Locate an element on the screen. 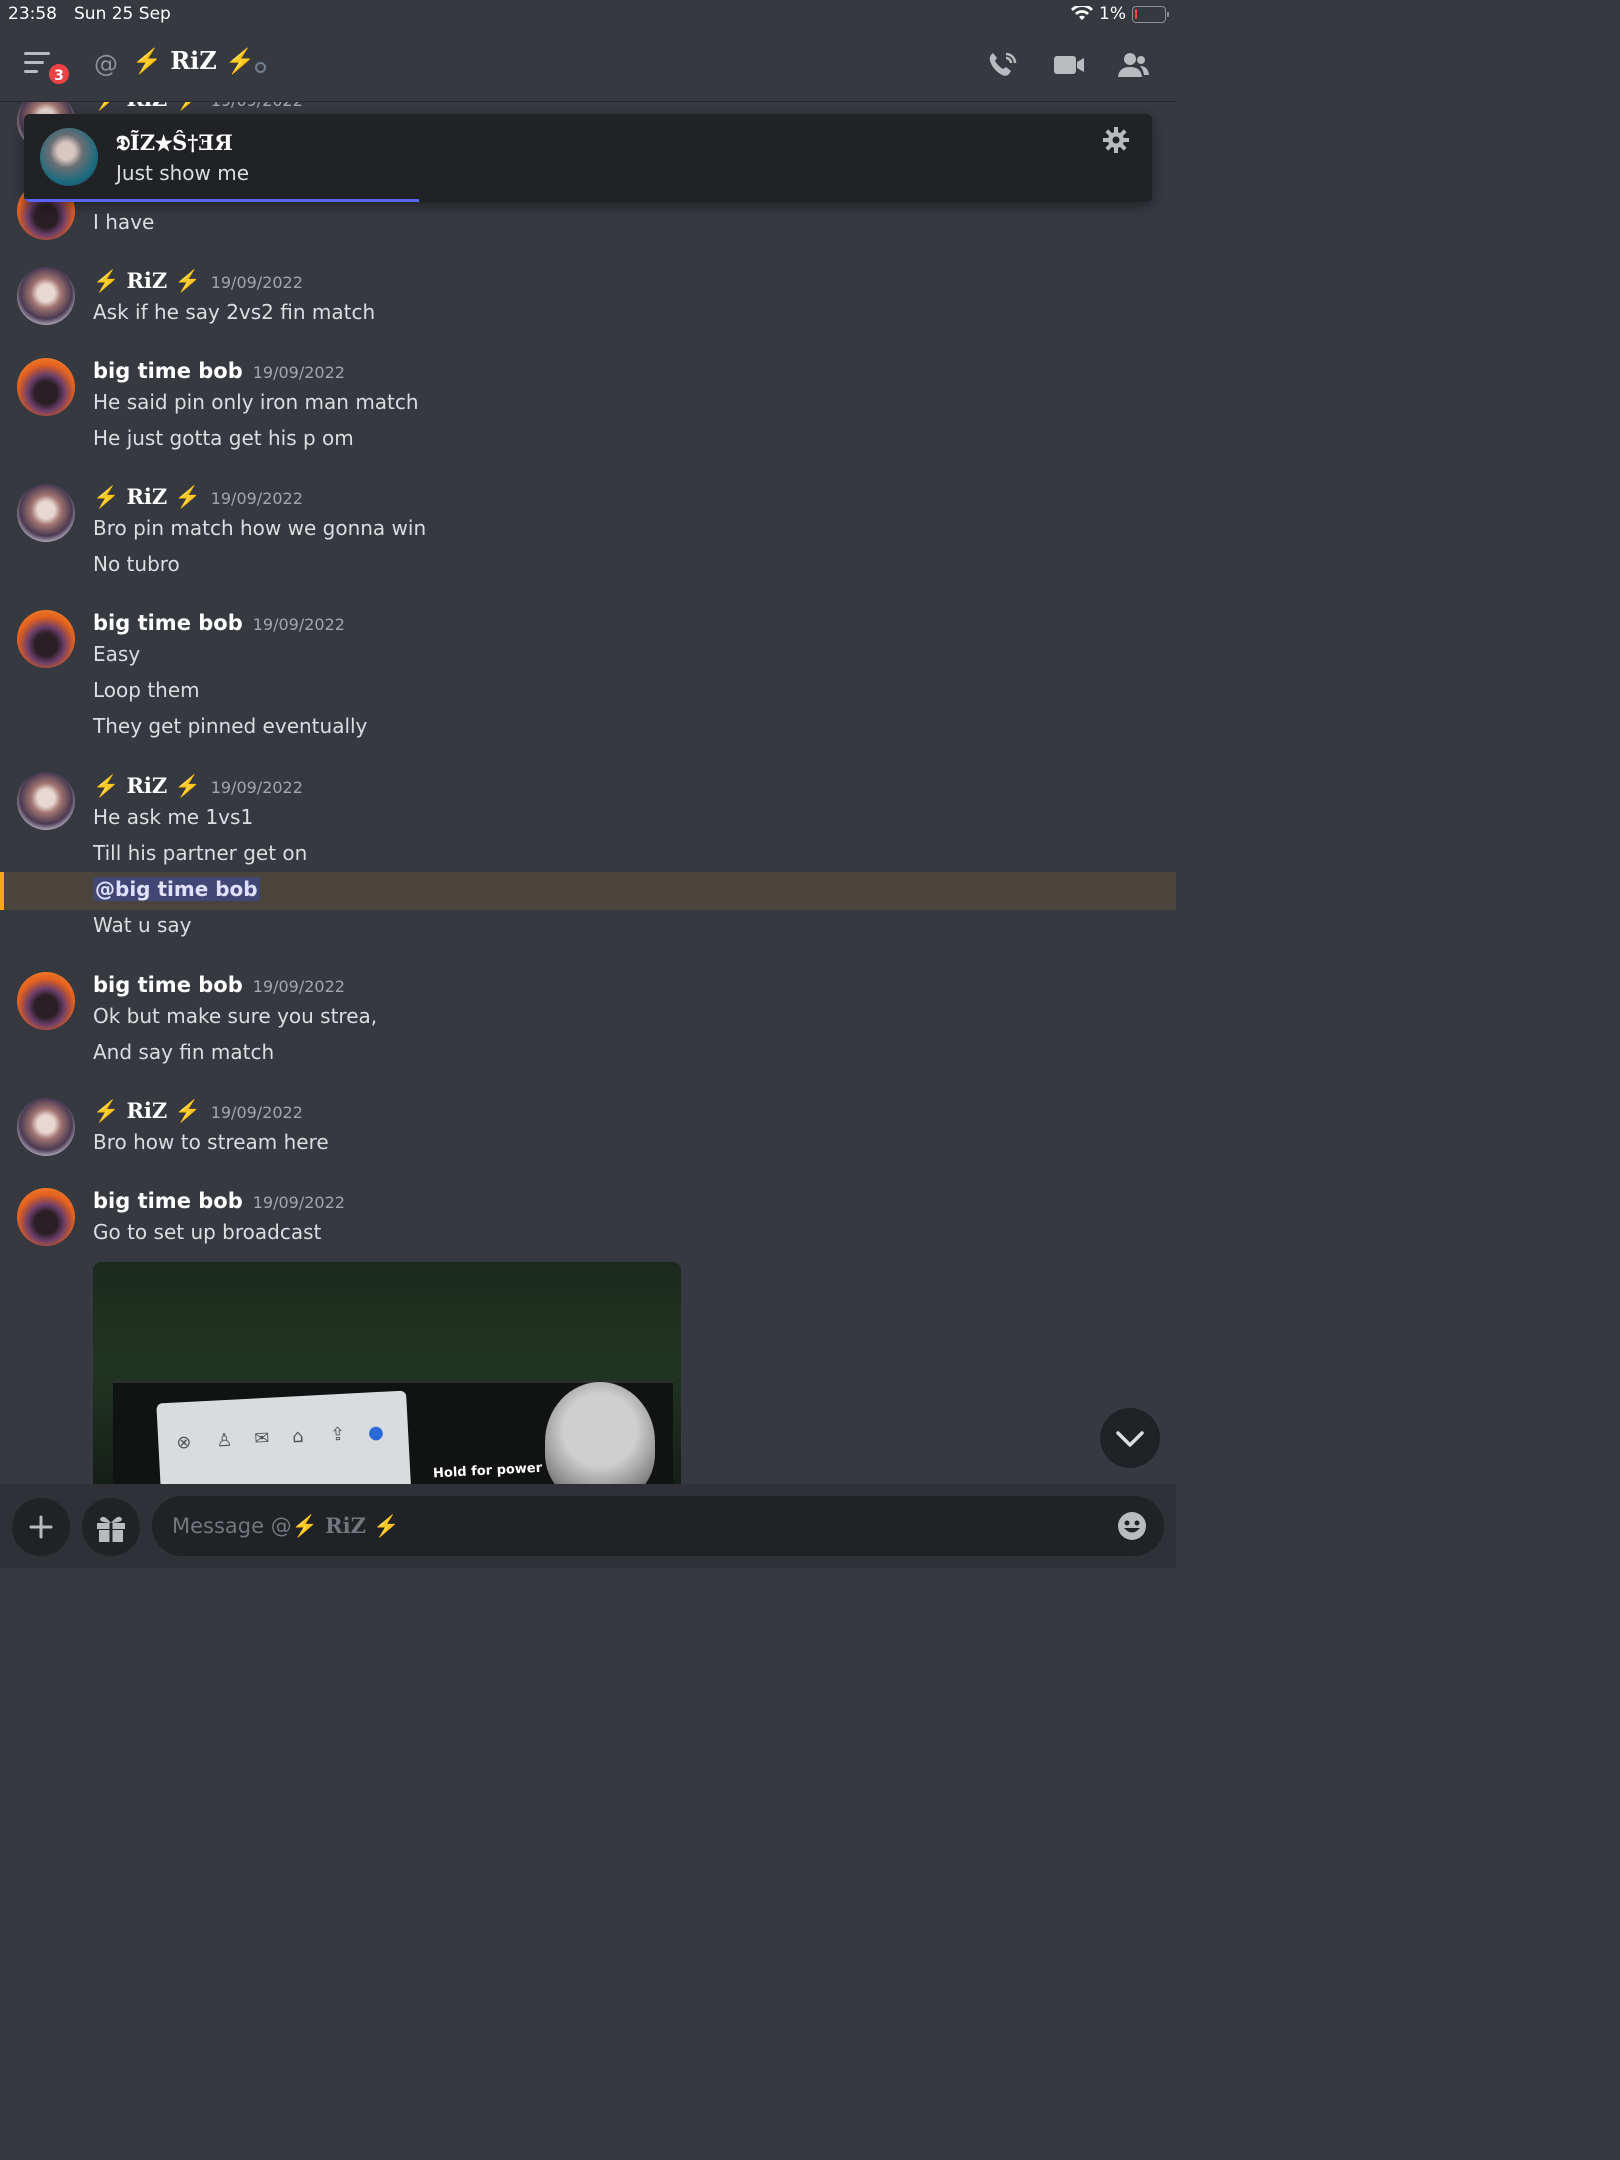  gift-button is located at coordinates (111, 1527).